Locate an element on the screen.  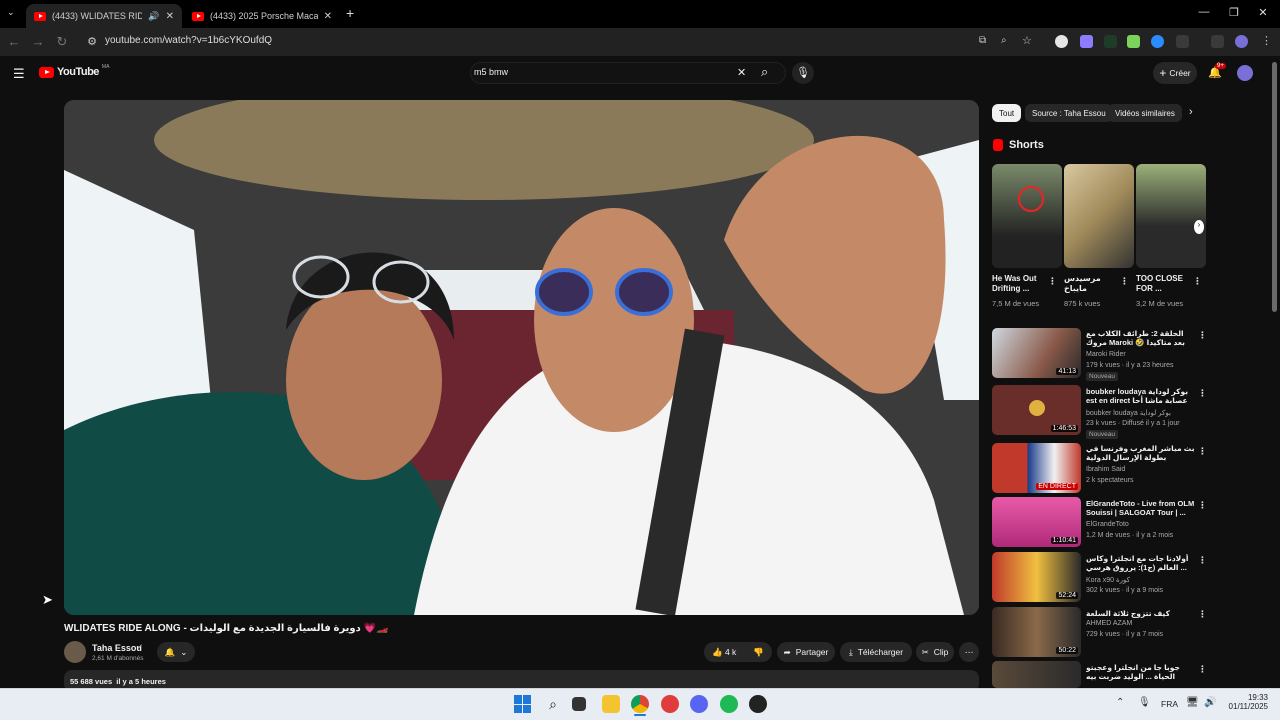
extension-5-icon is located at coordinates (1157, 41).